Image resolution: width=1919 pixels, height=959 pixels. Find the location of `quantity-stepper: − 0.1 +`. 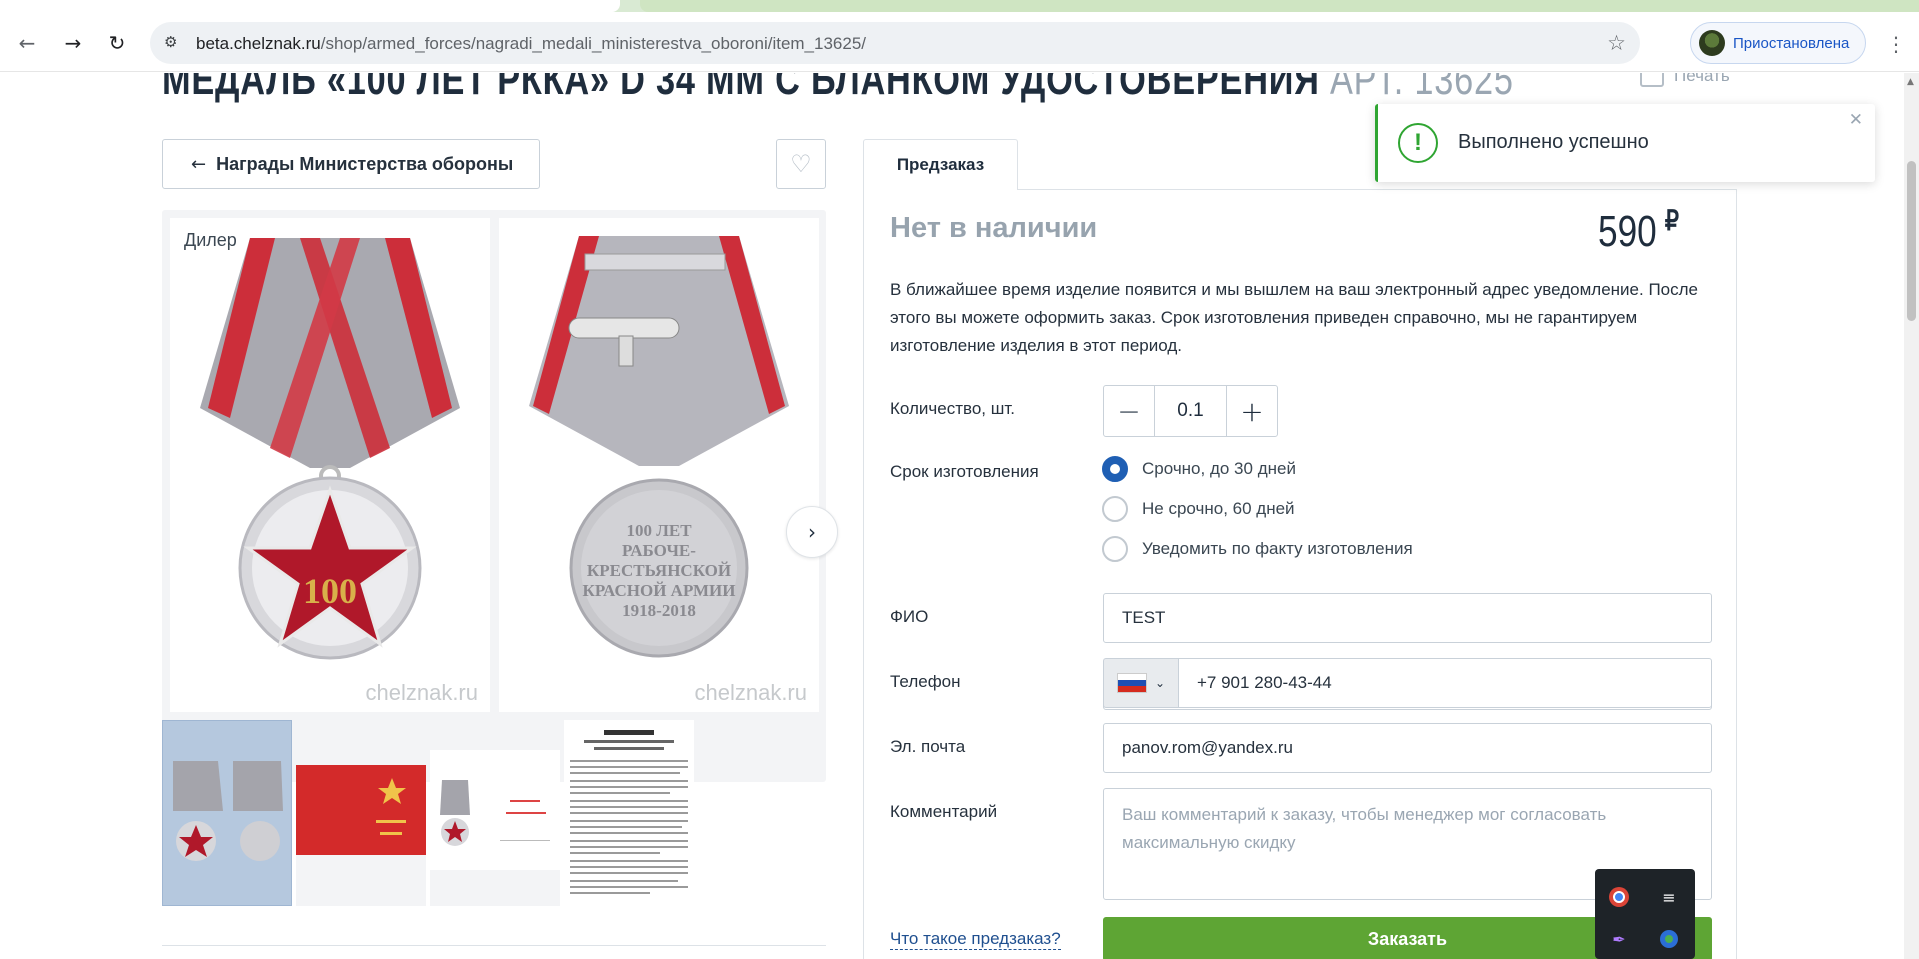

quantity-stepper: − 0.1 + is located at coordinates (1190, 411).